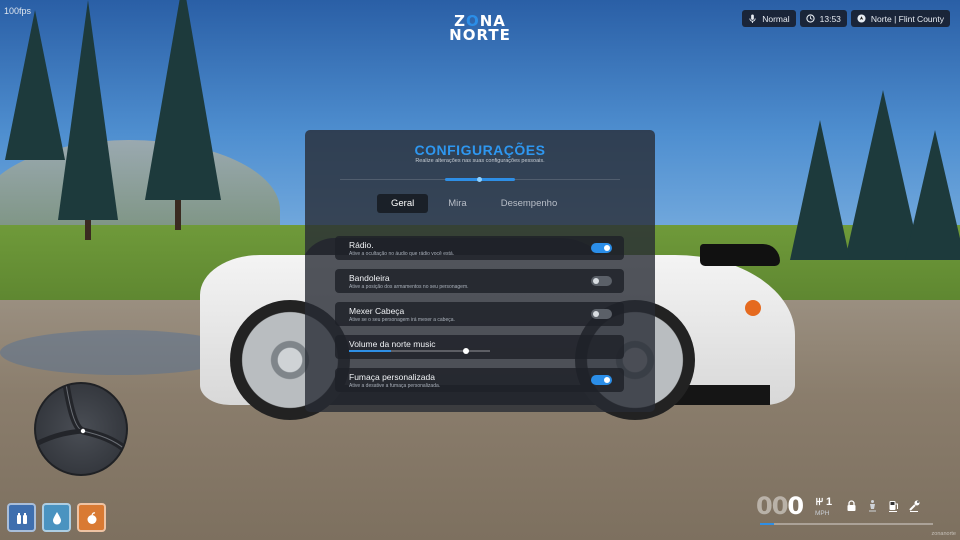  Describe the element at coordinates (601, 380) in the screenshot. I see `fumaca-toggle` at that location.